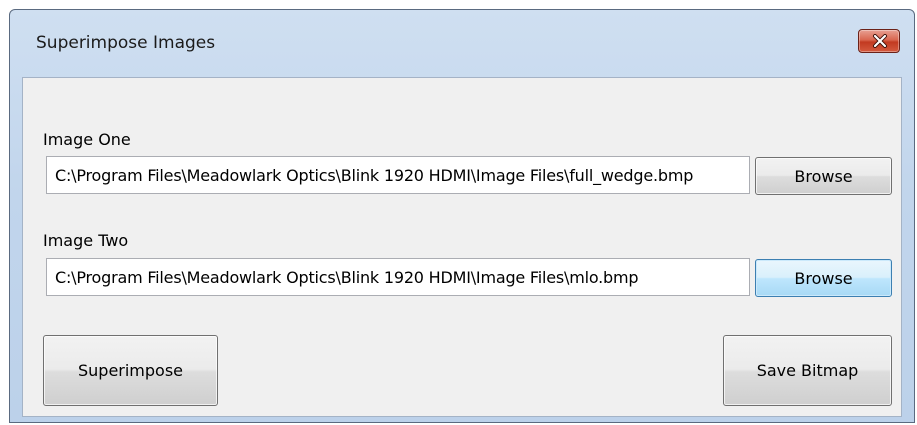 This screenshot has width=917, height=425. I want to click on image-two-path-field, so click(398, 277).